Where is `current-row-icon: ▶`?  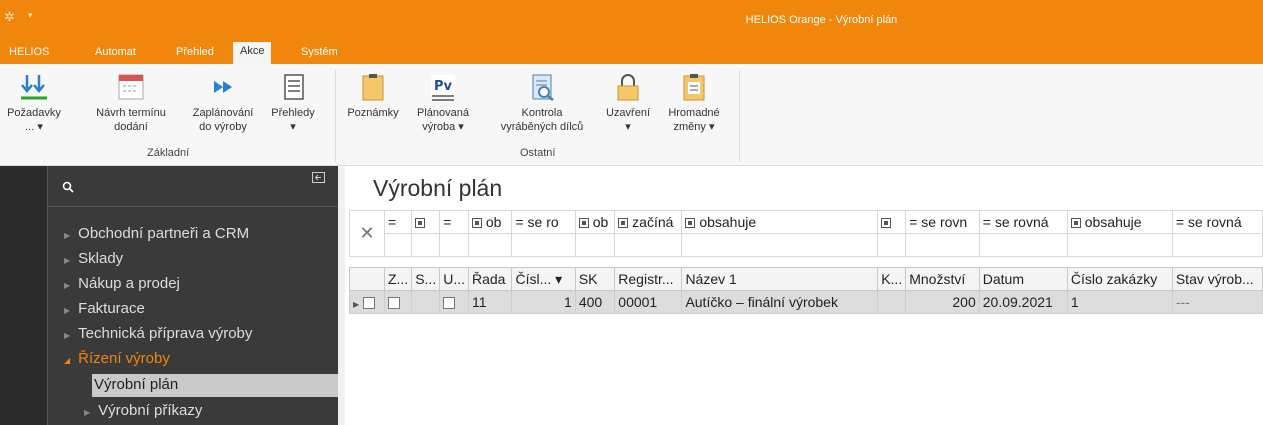
current-row-icon: ▶ is located at coordinates (356, 304).